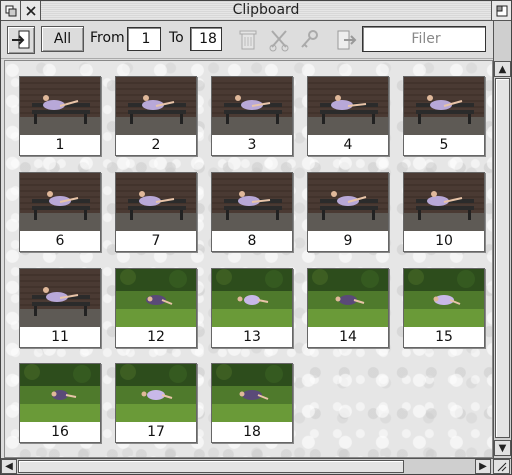  Describe the element at coordinates (21, 40) in the screenshot. I see `paste-icon` at that location.